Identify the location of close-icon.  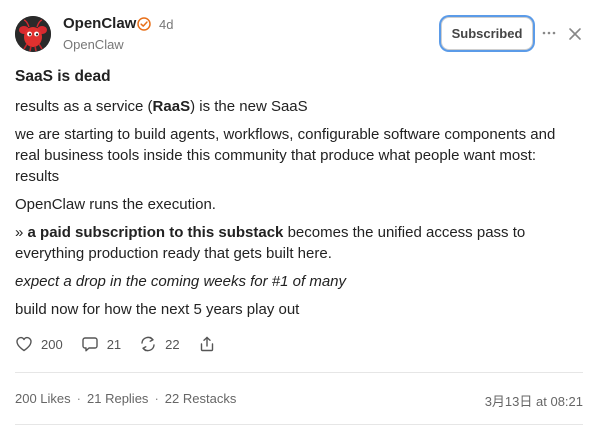
(575, 34).